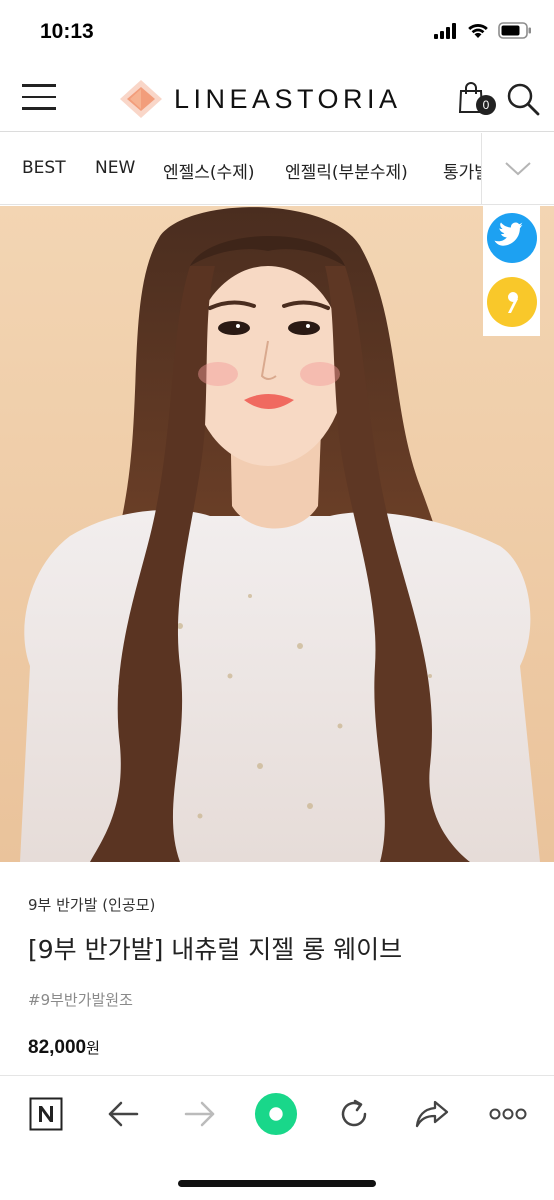 The height and width of the screenshot is (1200, 554). I want to click on status-icons, so click(483, 30).